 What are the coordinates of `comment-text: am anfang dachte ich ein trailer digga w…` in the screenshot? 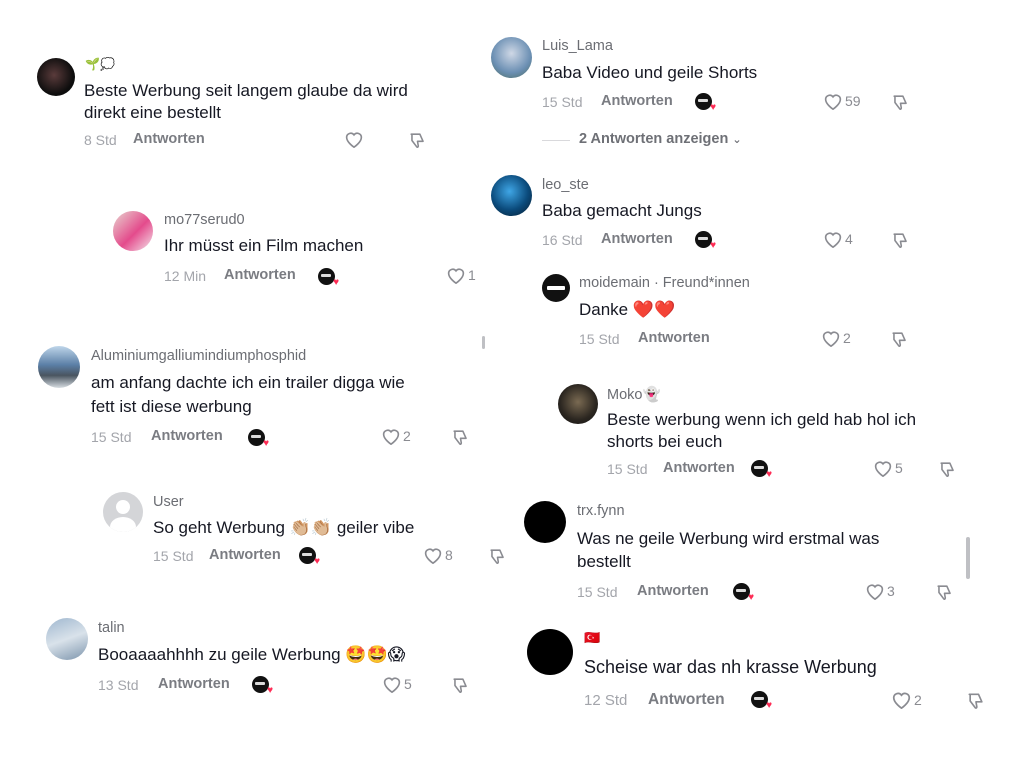 It's located at (248, 382).